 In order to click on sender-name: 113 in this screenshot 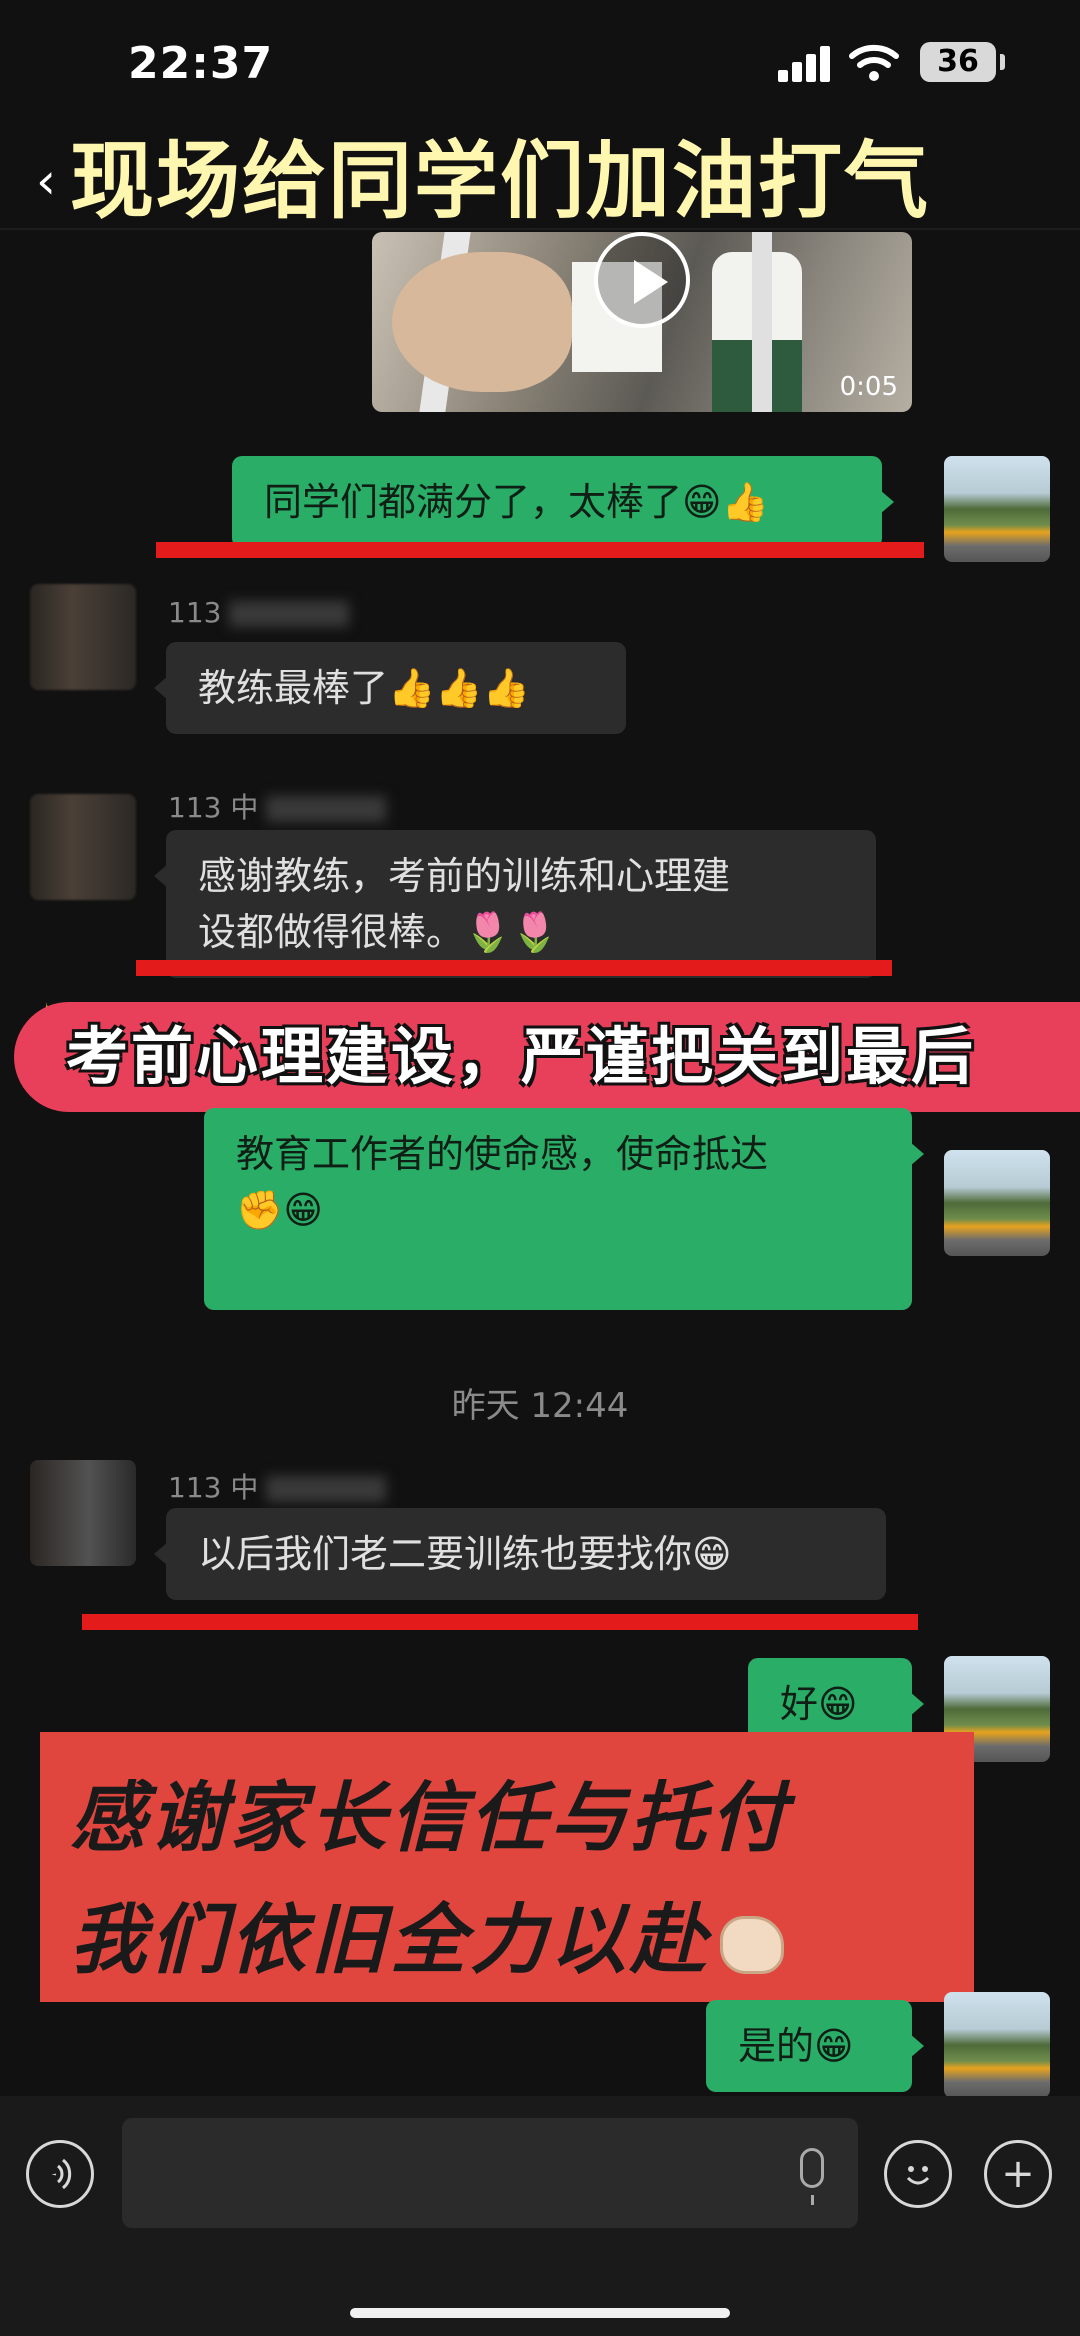, I will do `click(259, 612)`.